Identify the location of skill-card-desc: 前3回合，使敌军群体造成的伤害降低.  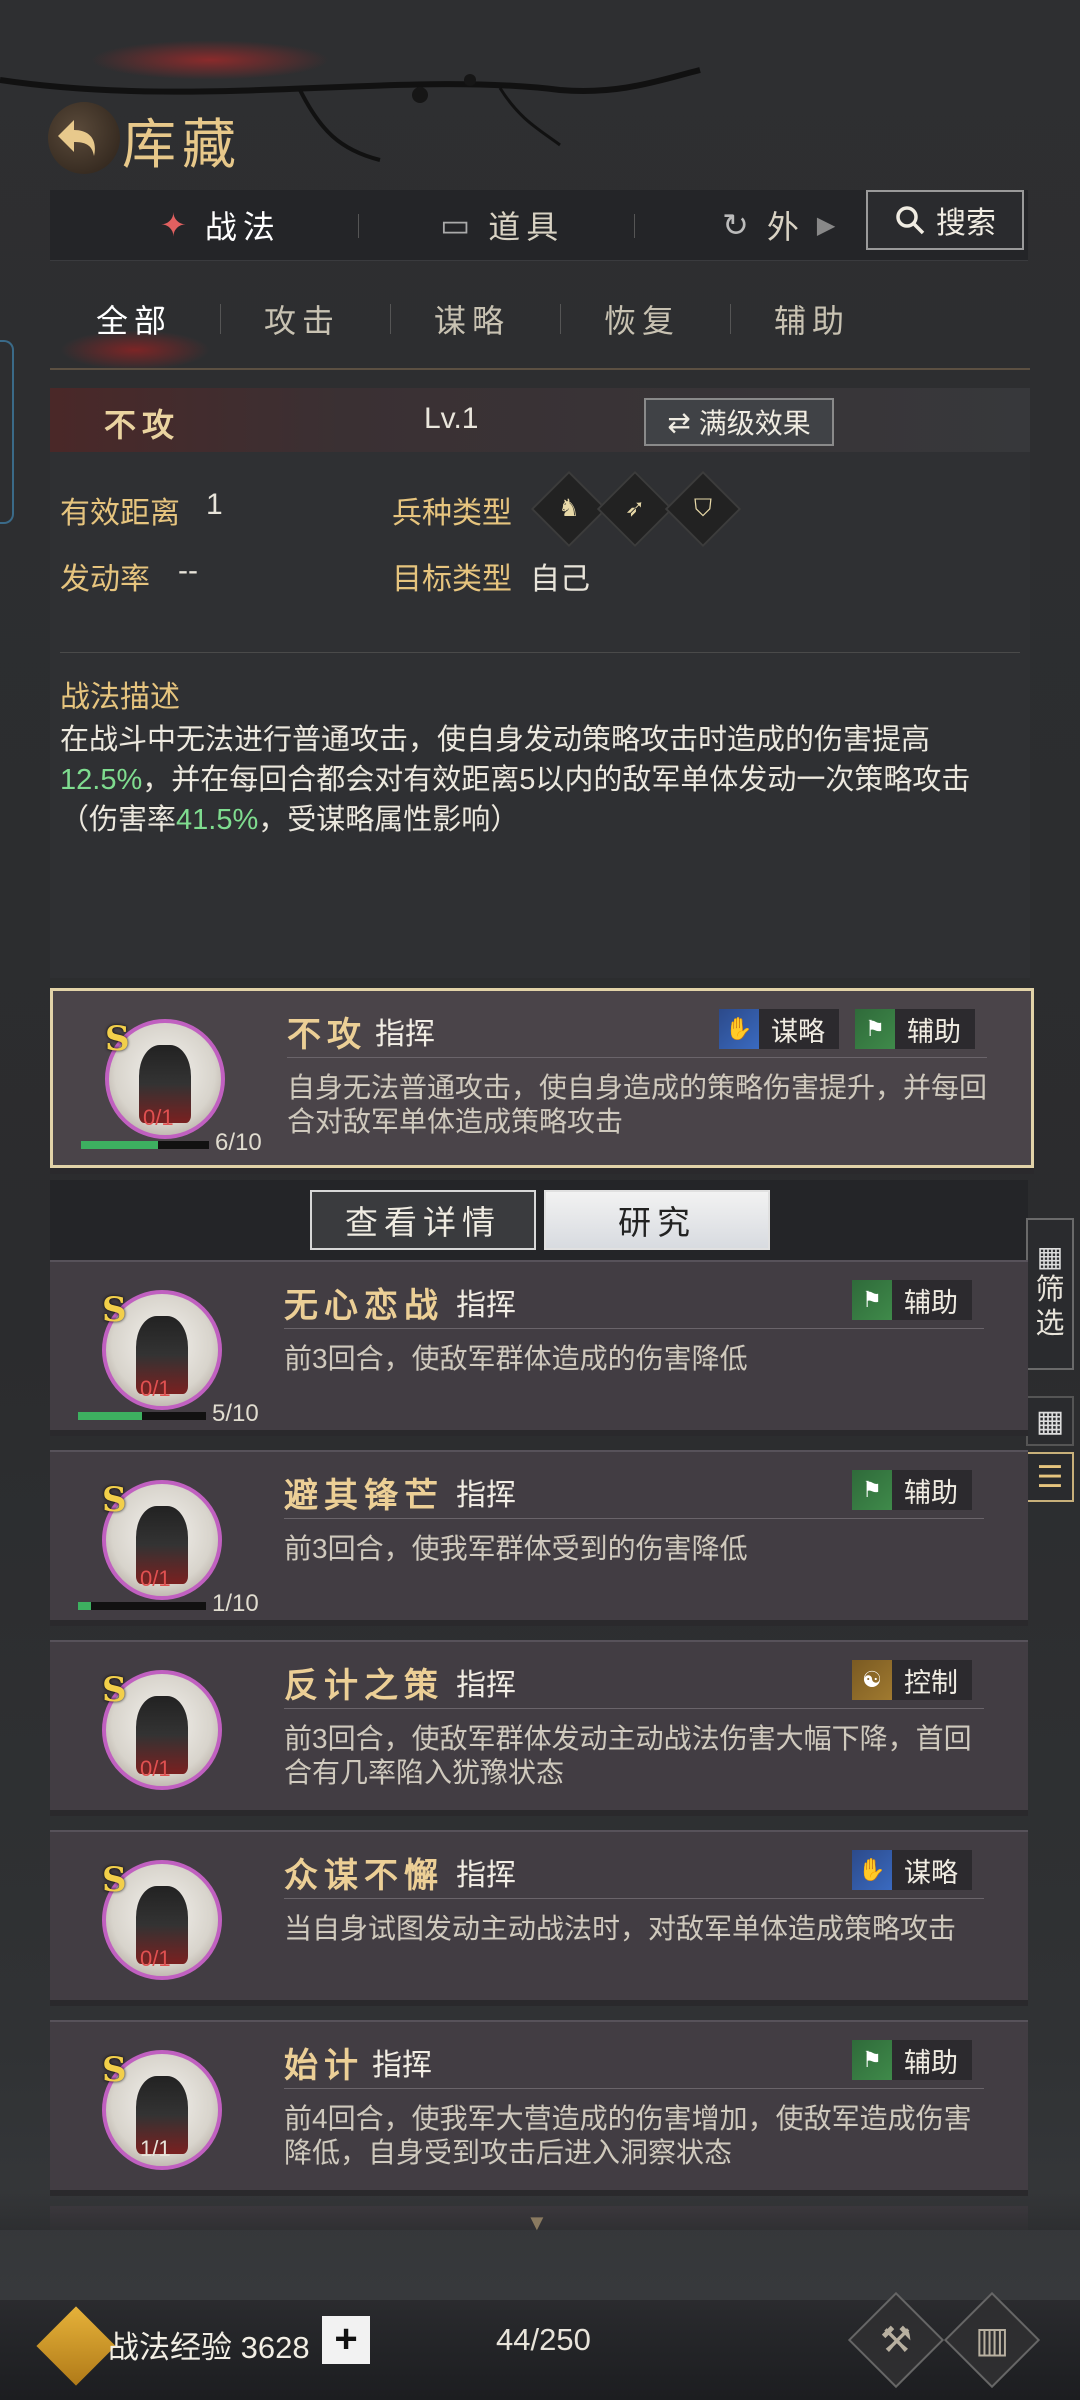
(516, 1358).